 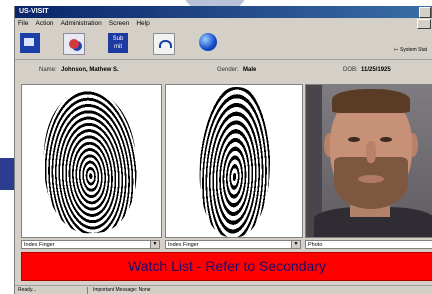 What do you see at coordinates (208, 42) in the screenshot?
I see `globe-icon` at bounding box center [208, 42].